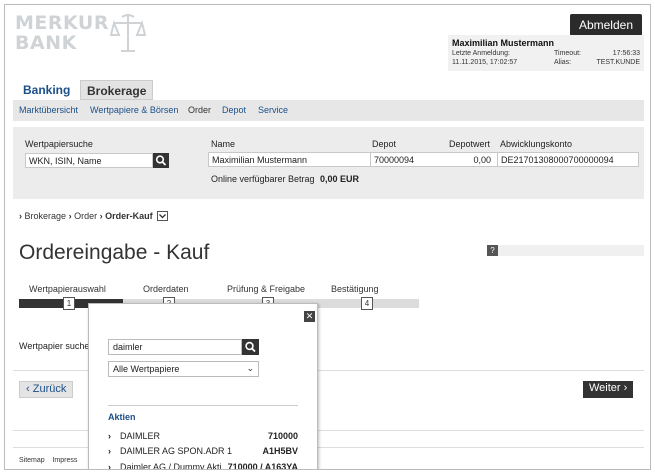 The height and width of the screenshot is (474, 655). What do you see at coordinates (29, 389) in the screenshot?
I see `chevron-left-icon: ‹` at bounding box center [29, 389].